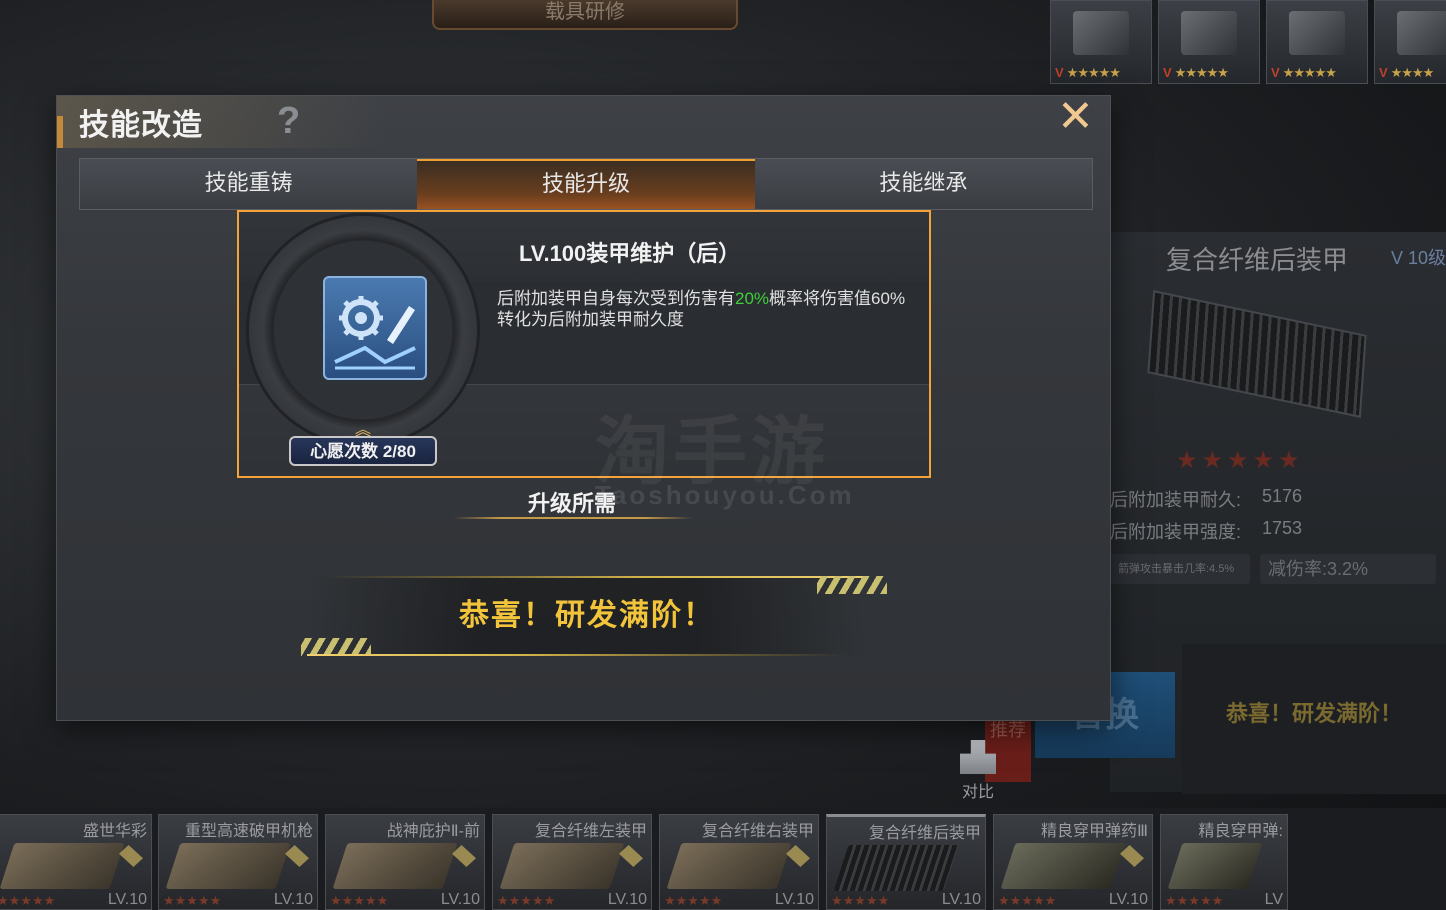  I want to click on desc-highlight: 20%, so click(752, 298).